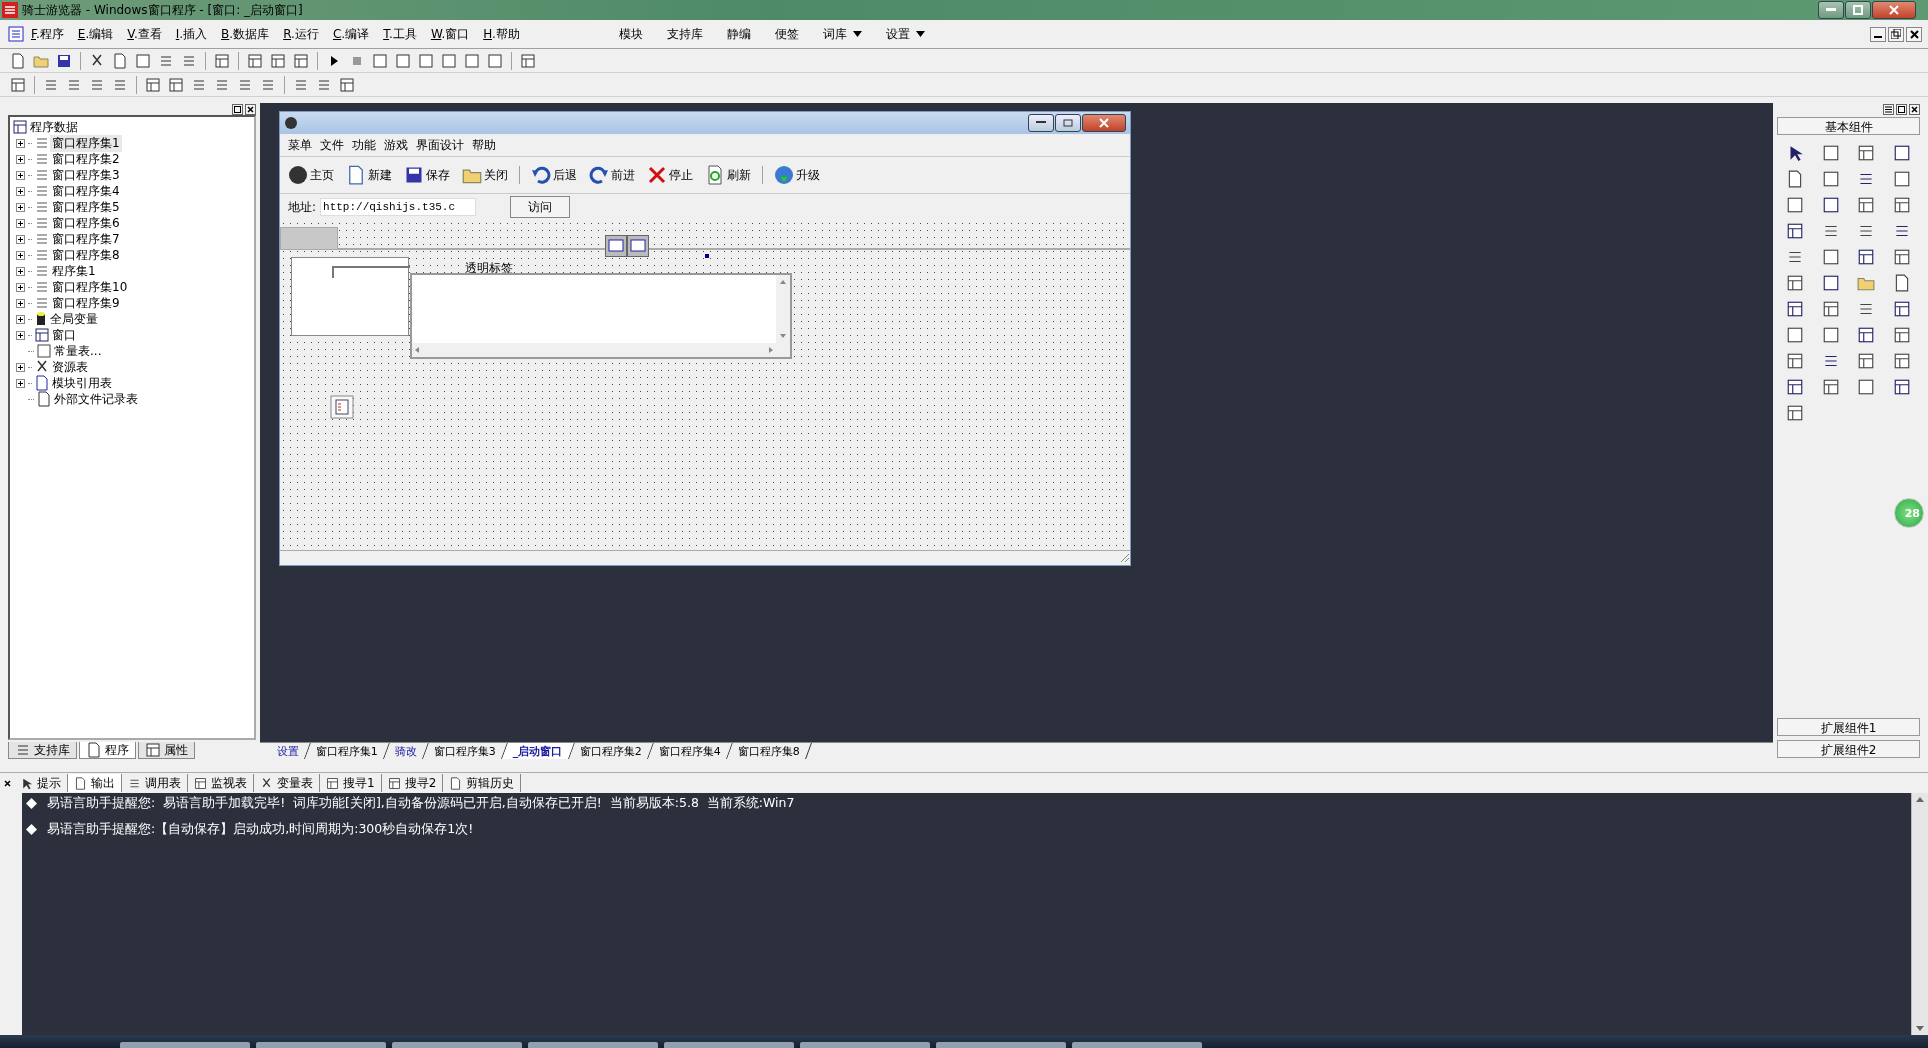 This screenshot has height=1048, width=1928. What do you see at coordinates (369, 175) in the screenshot?
I see `toolbar-button: 新建` at bounding box center [369, 175].